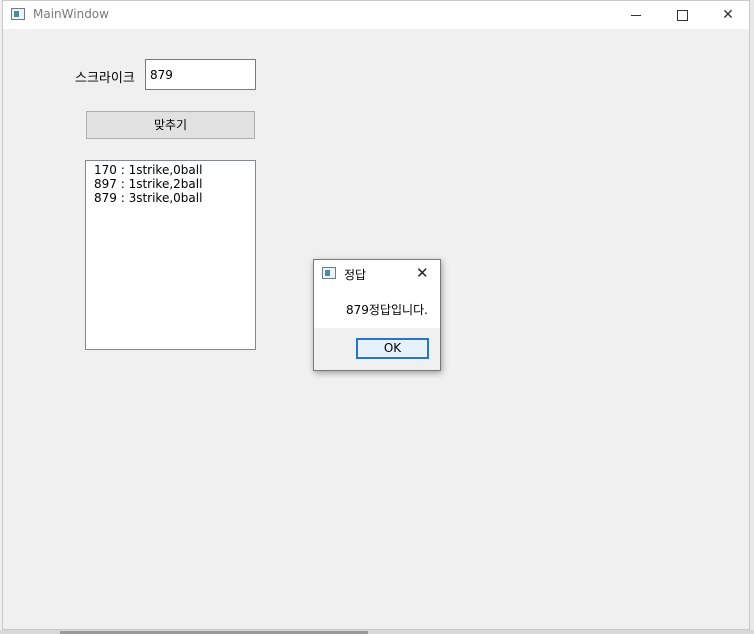 The height and width of the screenshot is (634, 754). I want to click on desktop-background, so click(752, 317).